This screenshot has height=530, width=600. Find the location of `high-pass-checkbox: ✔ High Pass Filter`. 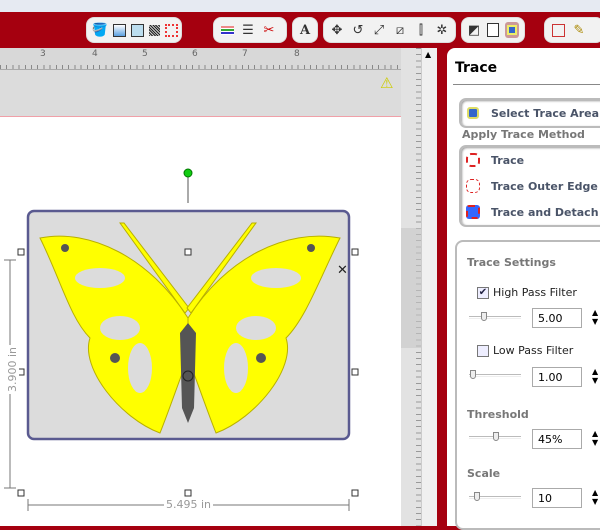

high-pass-checkbox: ✔ High Pass Filter is located at coordinates (527, 292).